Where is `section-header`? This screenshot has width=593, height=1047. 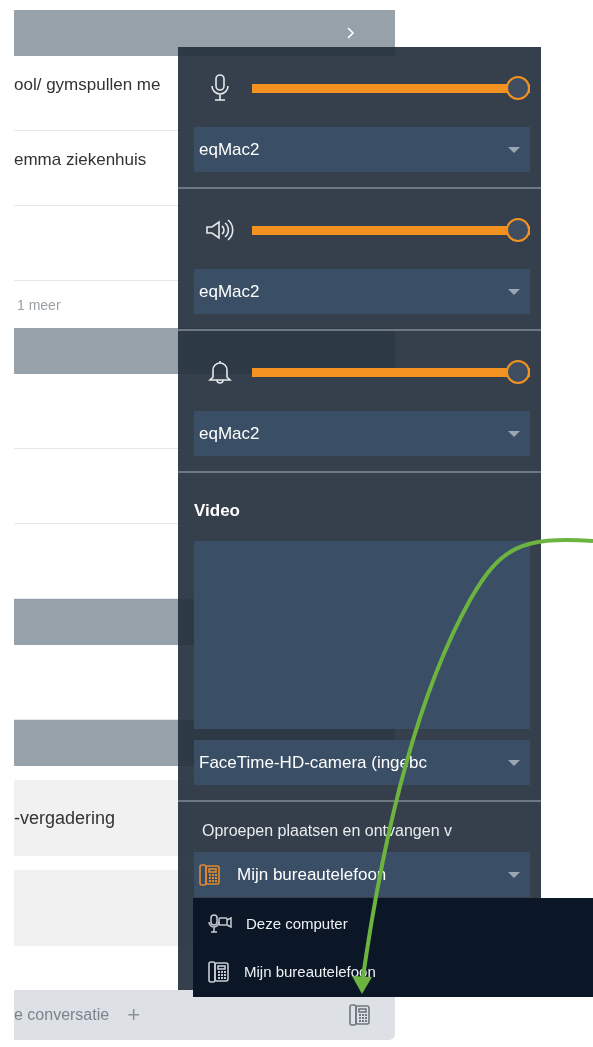 section-header is located at coordinates (204, 33).